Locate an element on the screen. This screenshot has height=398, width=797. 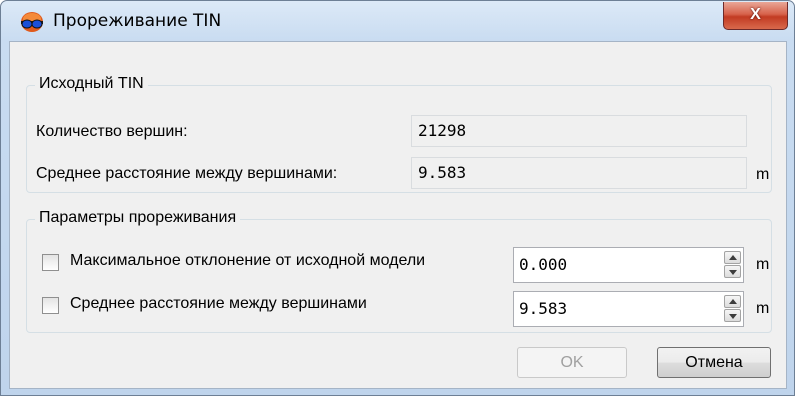
avg-distance-spin-buttons is located at coordinates (732, 309).